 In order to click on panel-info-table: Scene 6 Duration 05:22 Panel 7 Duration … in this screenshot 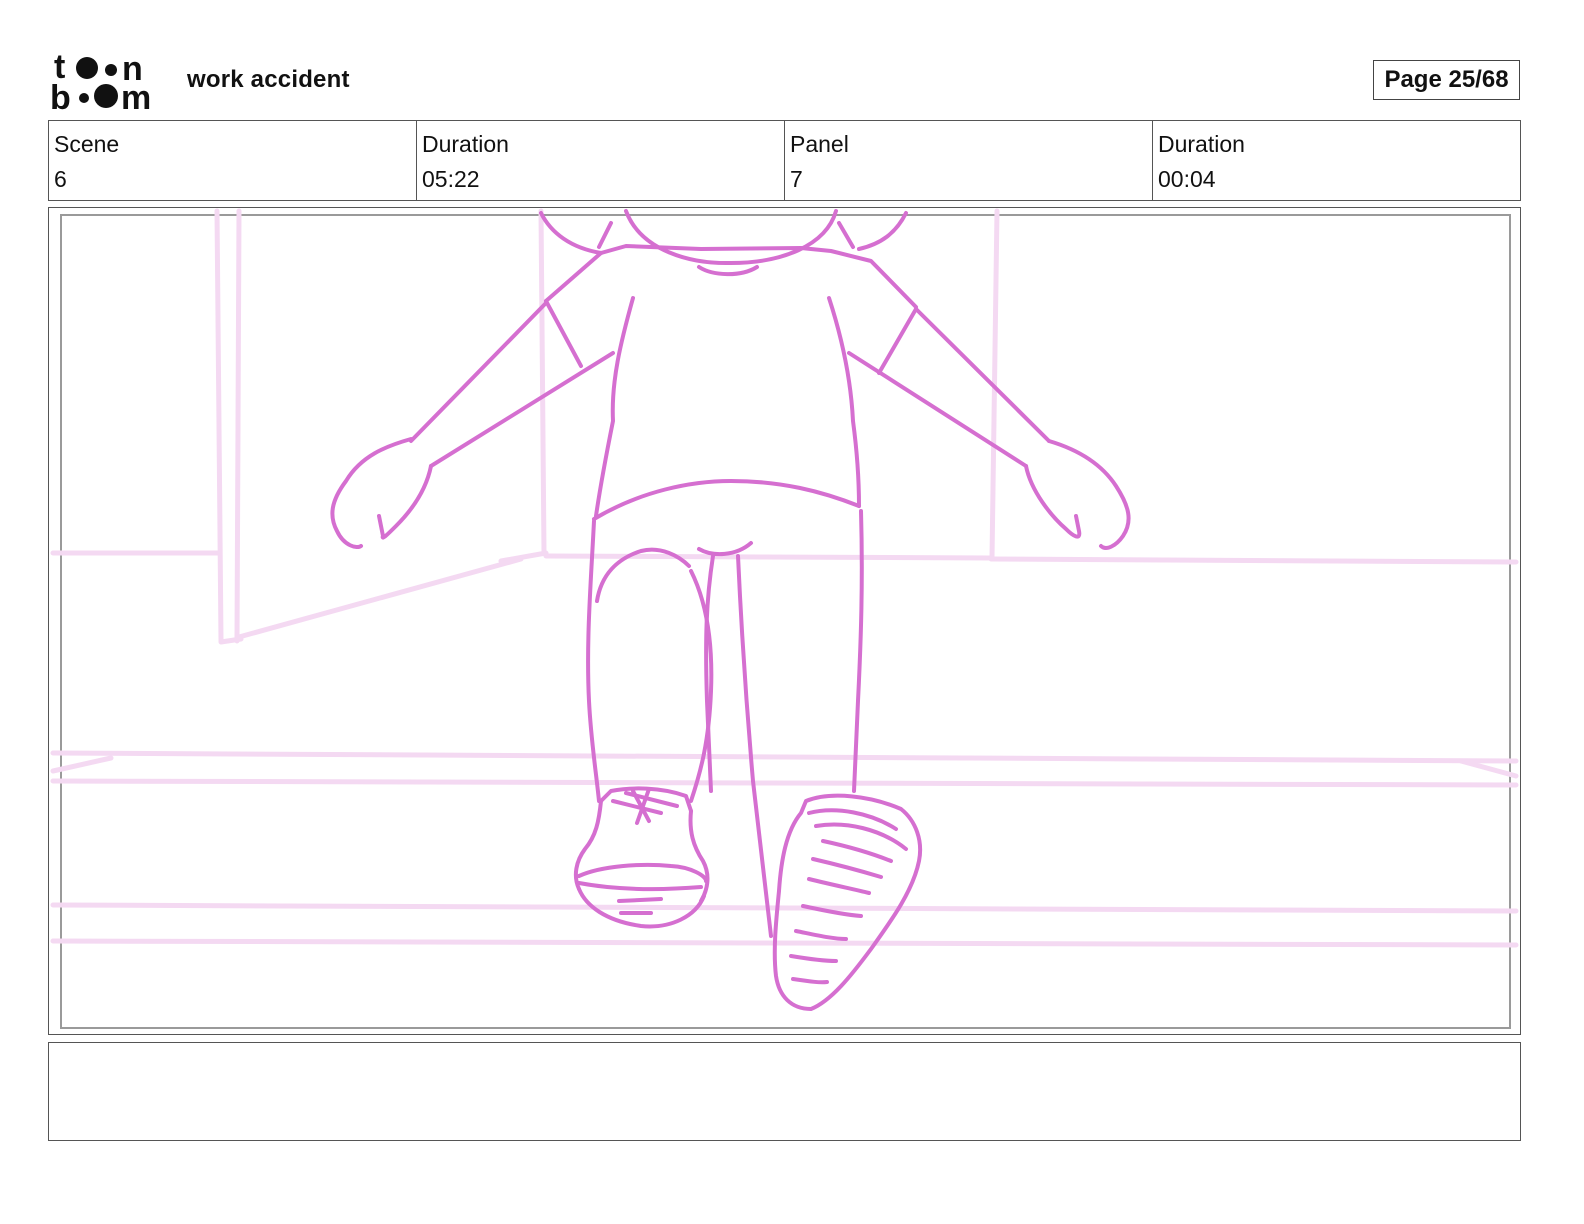, I will do `click(784, 160)`.